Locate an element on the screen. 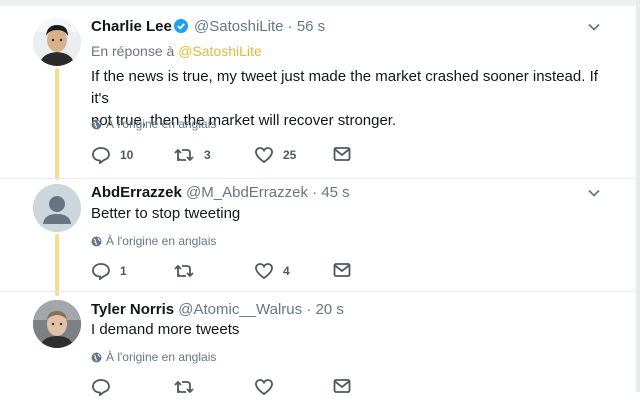  reply-button: 1 is located at coordinates (109, 271).